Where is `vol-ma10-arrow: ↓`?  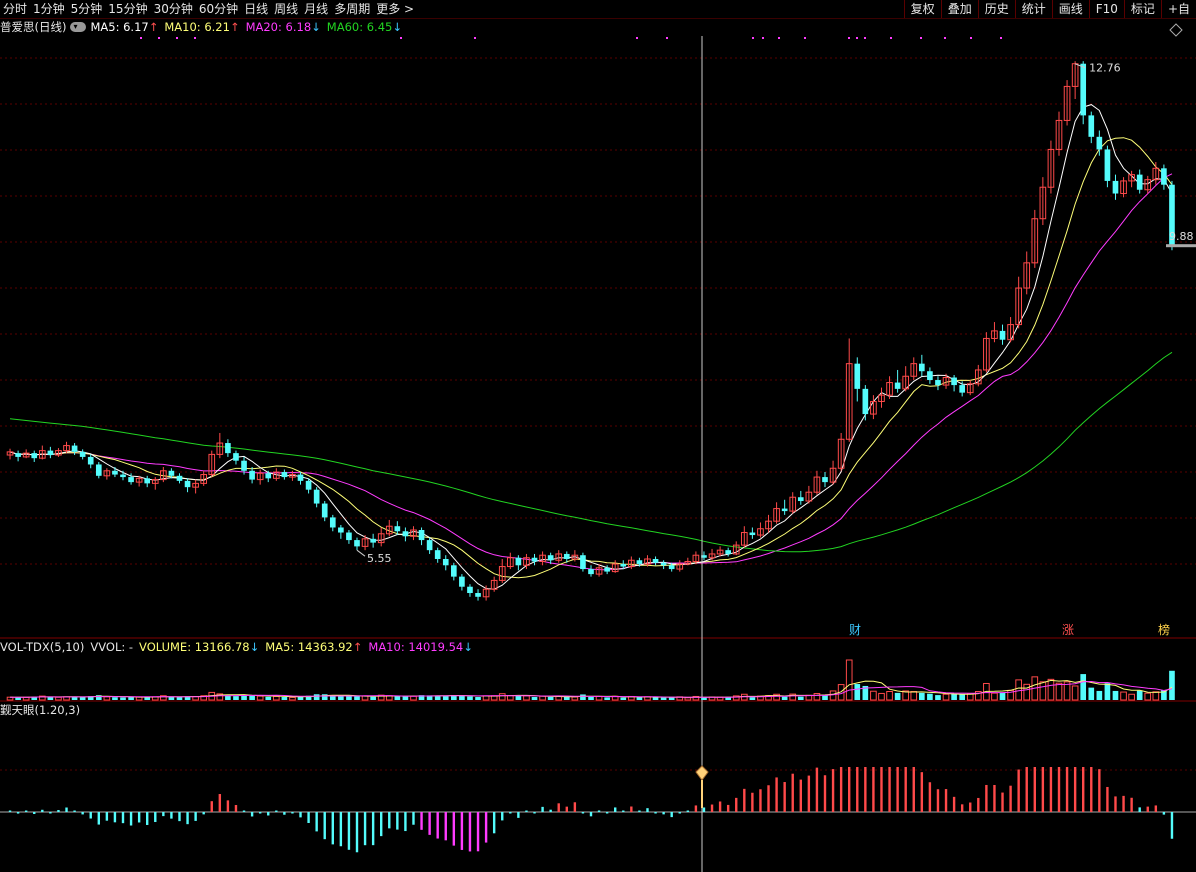 vol-ma10-arrow: ↓ is located at coordinates (468, 647).